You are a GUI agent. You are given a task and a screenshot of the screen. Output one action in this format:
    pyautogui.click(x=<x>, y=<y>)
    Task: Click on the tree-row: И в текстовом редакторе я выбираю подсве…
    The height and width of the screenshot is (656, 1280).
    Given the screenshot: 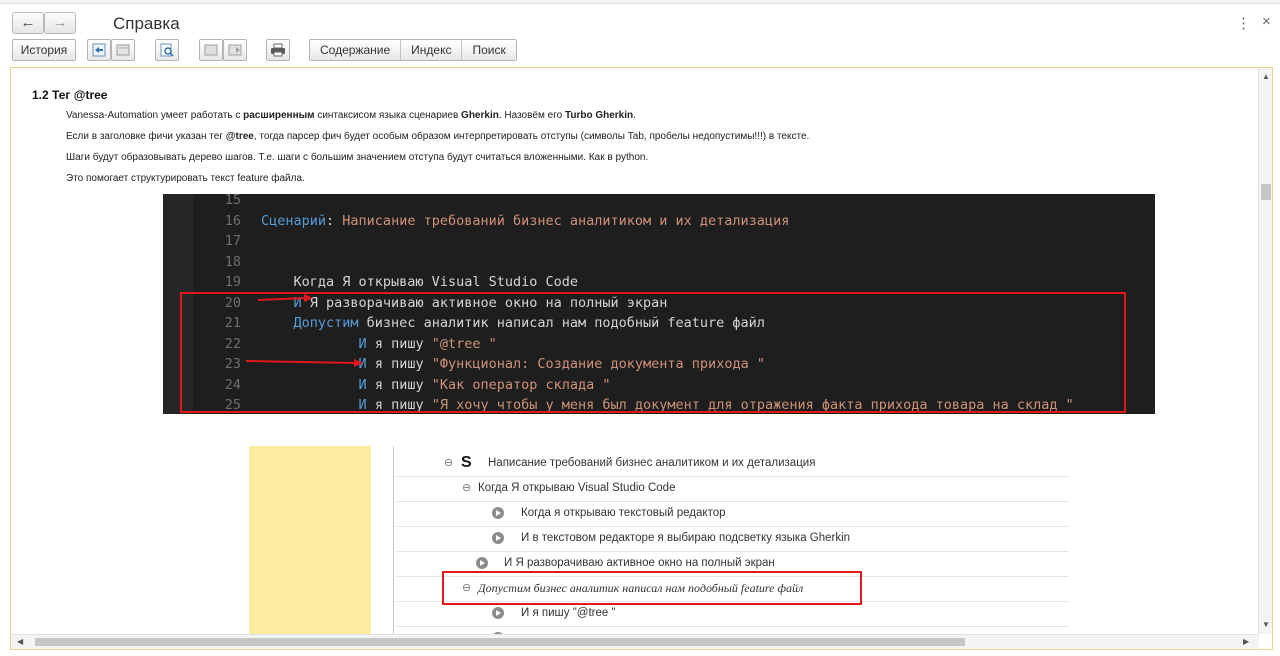 What is the action you would take?
    pyautogui.click(x=732, y=539)
    